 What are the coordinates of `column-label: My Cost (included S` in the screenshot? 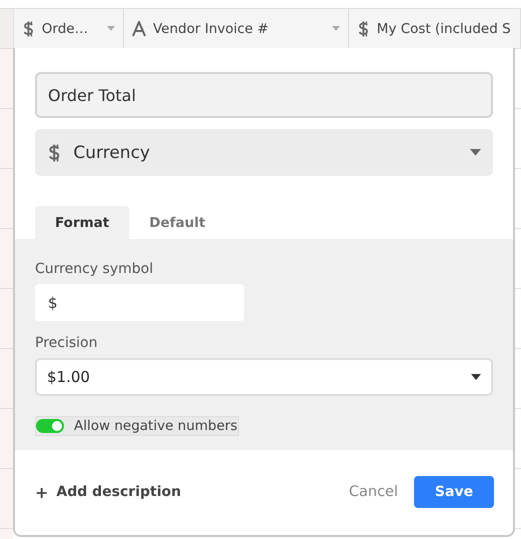 It's located at (443, 28).